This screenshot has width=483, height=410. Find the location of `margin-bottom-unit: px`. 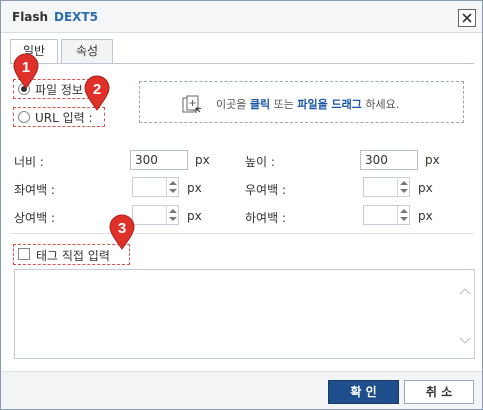

margin-bottom-unit: px is located at coordinates (425, 216).